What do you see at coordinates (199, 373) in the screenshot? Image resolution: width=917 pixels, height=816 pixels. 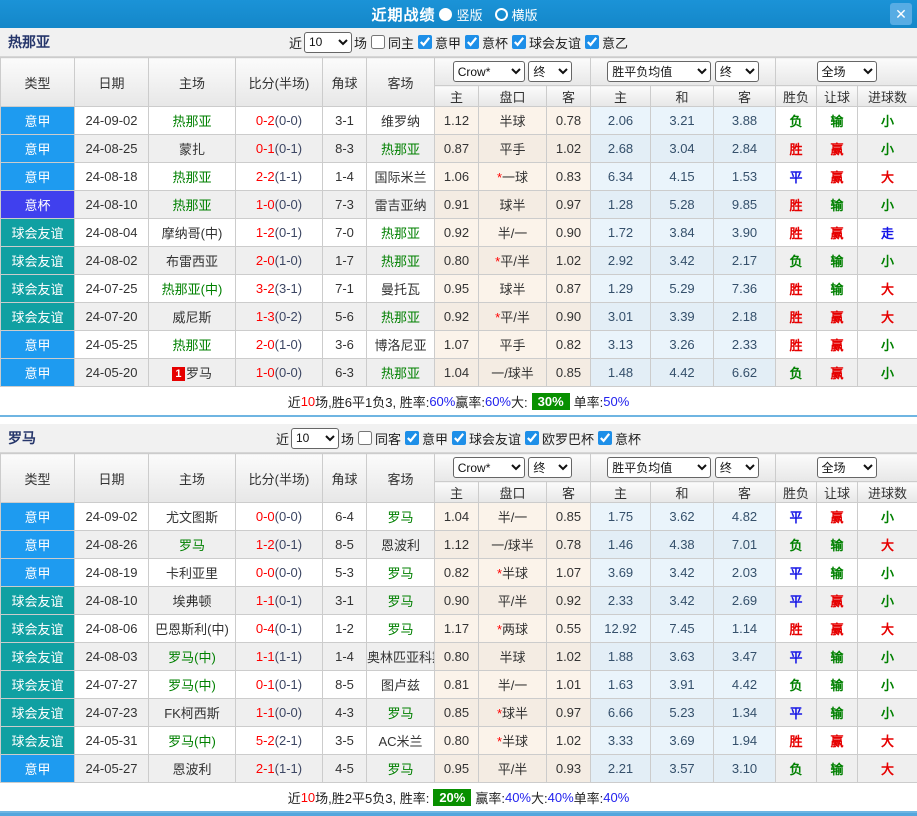 I see `home-team-name: 罗马` at bounding box center [199, 373].